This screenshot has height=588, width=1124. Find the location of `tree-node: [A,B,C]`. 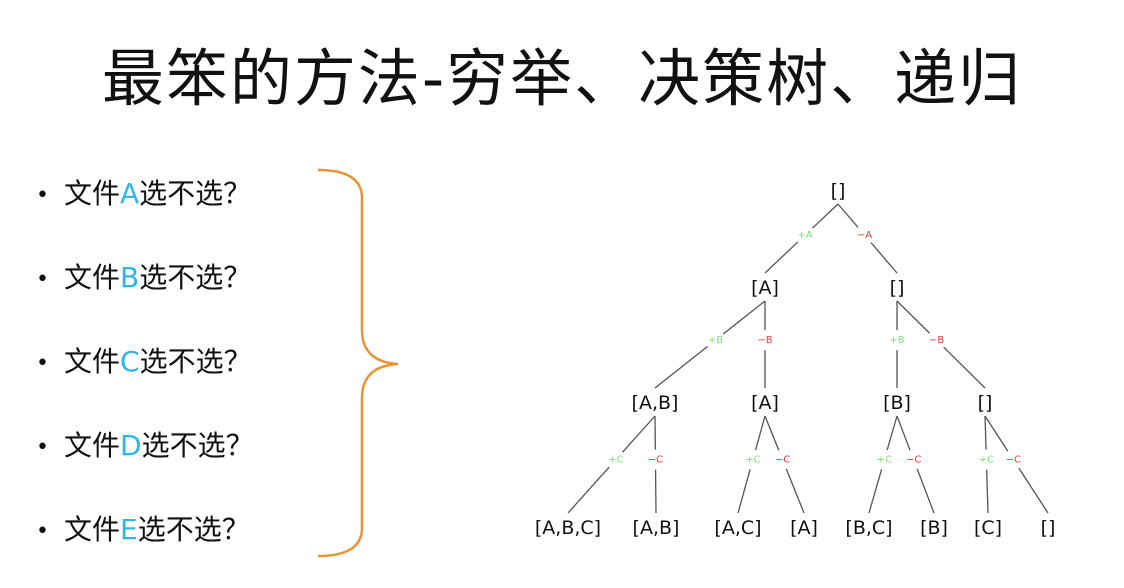

tree-node: [A,B,C] is located at coordinates (568, 528).